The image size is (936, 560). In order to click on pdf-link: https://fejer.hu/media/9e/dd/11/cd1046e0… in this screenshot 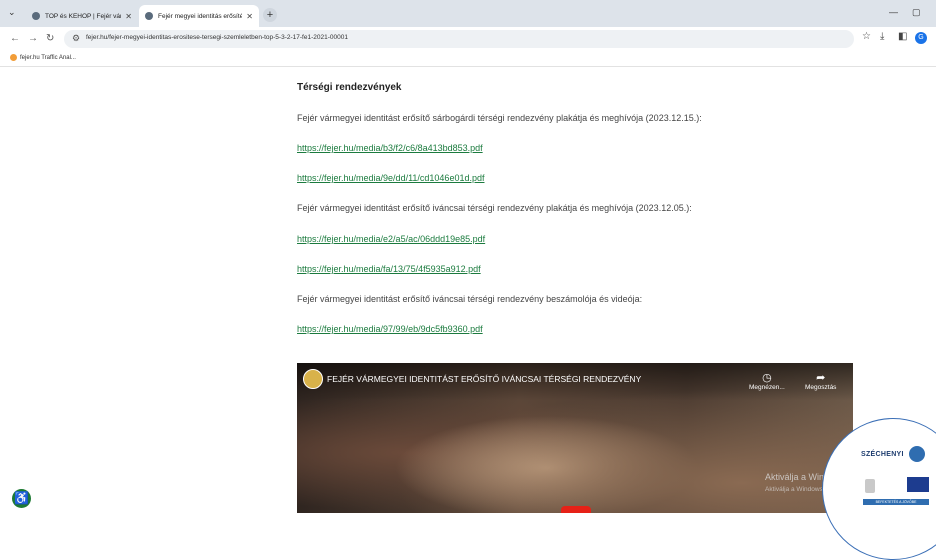, I will do `click(390, 178)`.